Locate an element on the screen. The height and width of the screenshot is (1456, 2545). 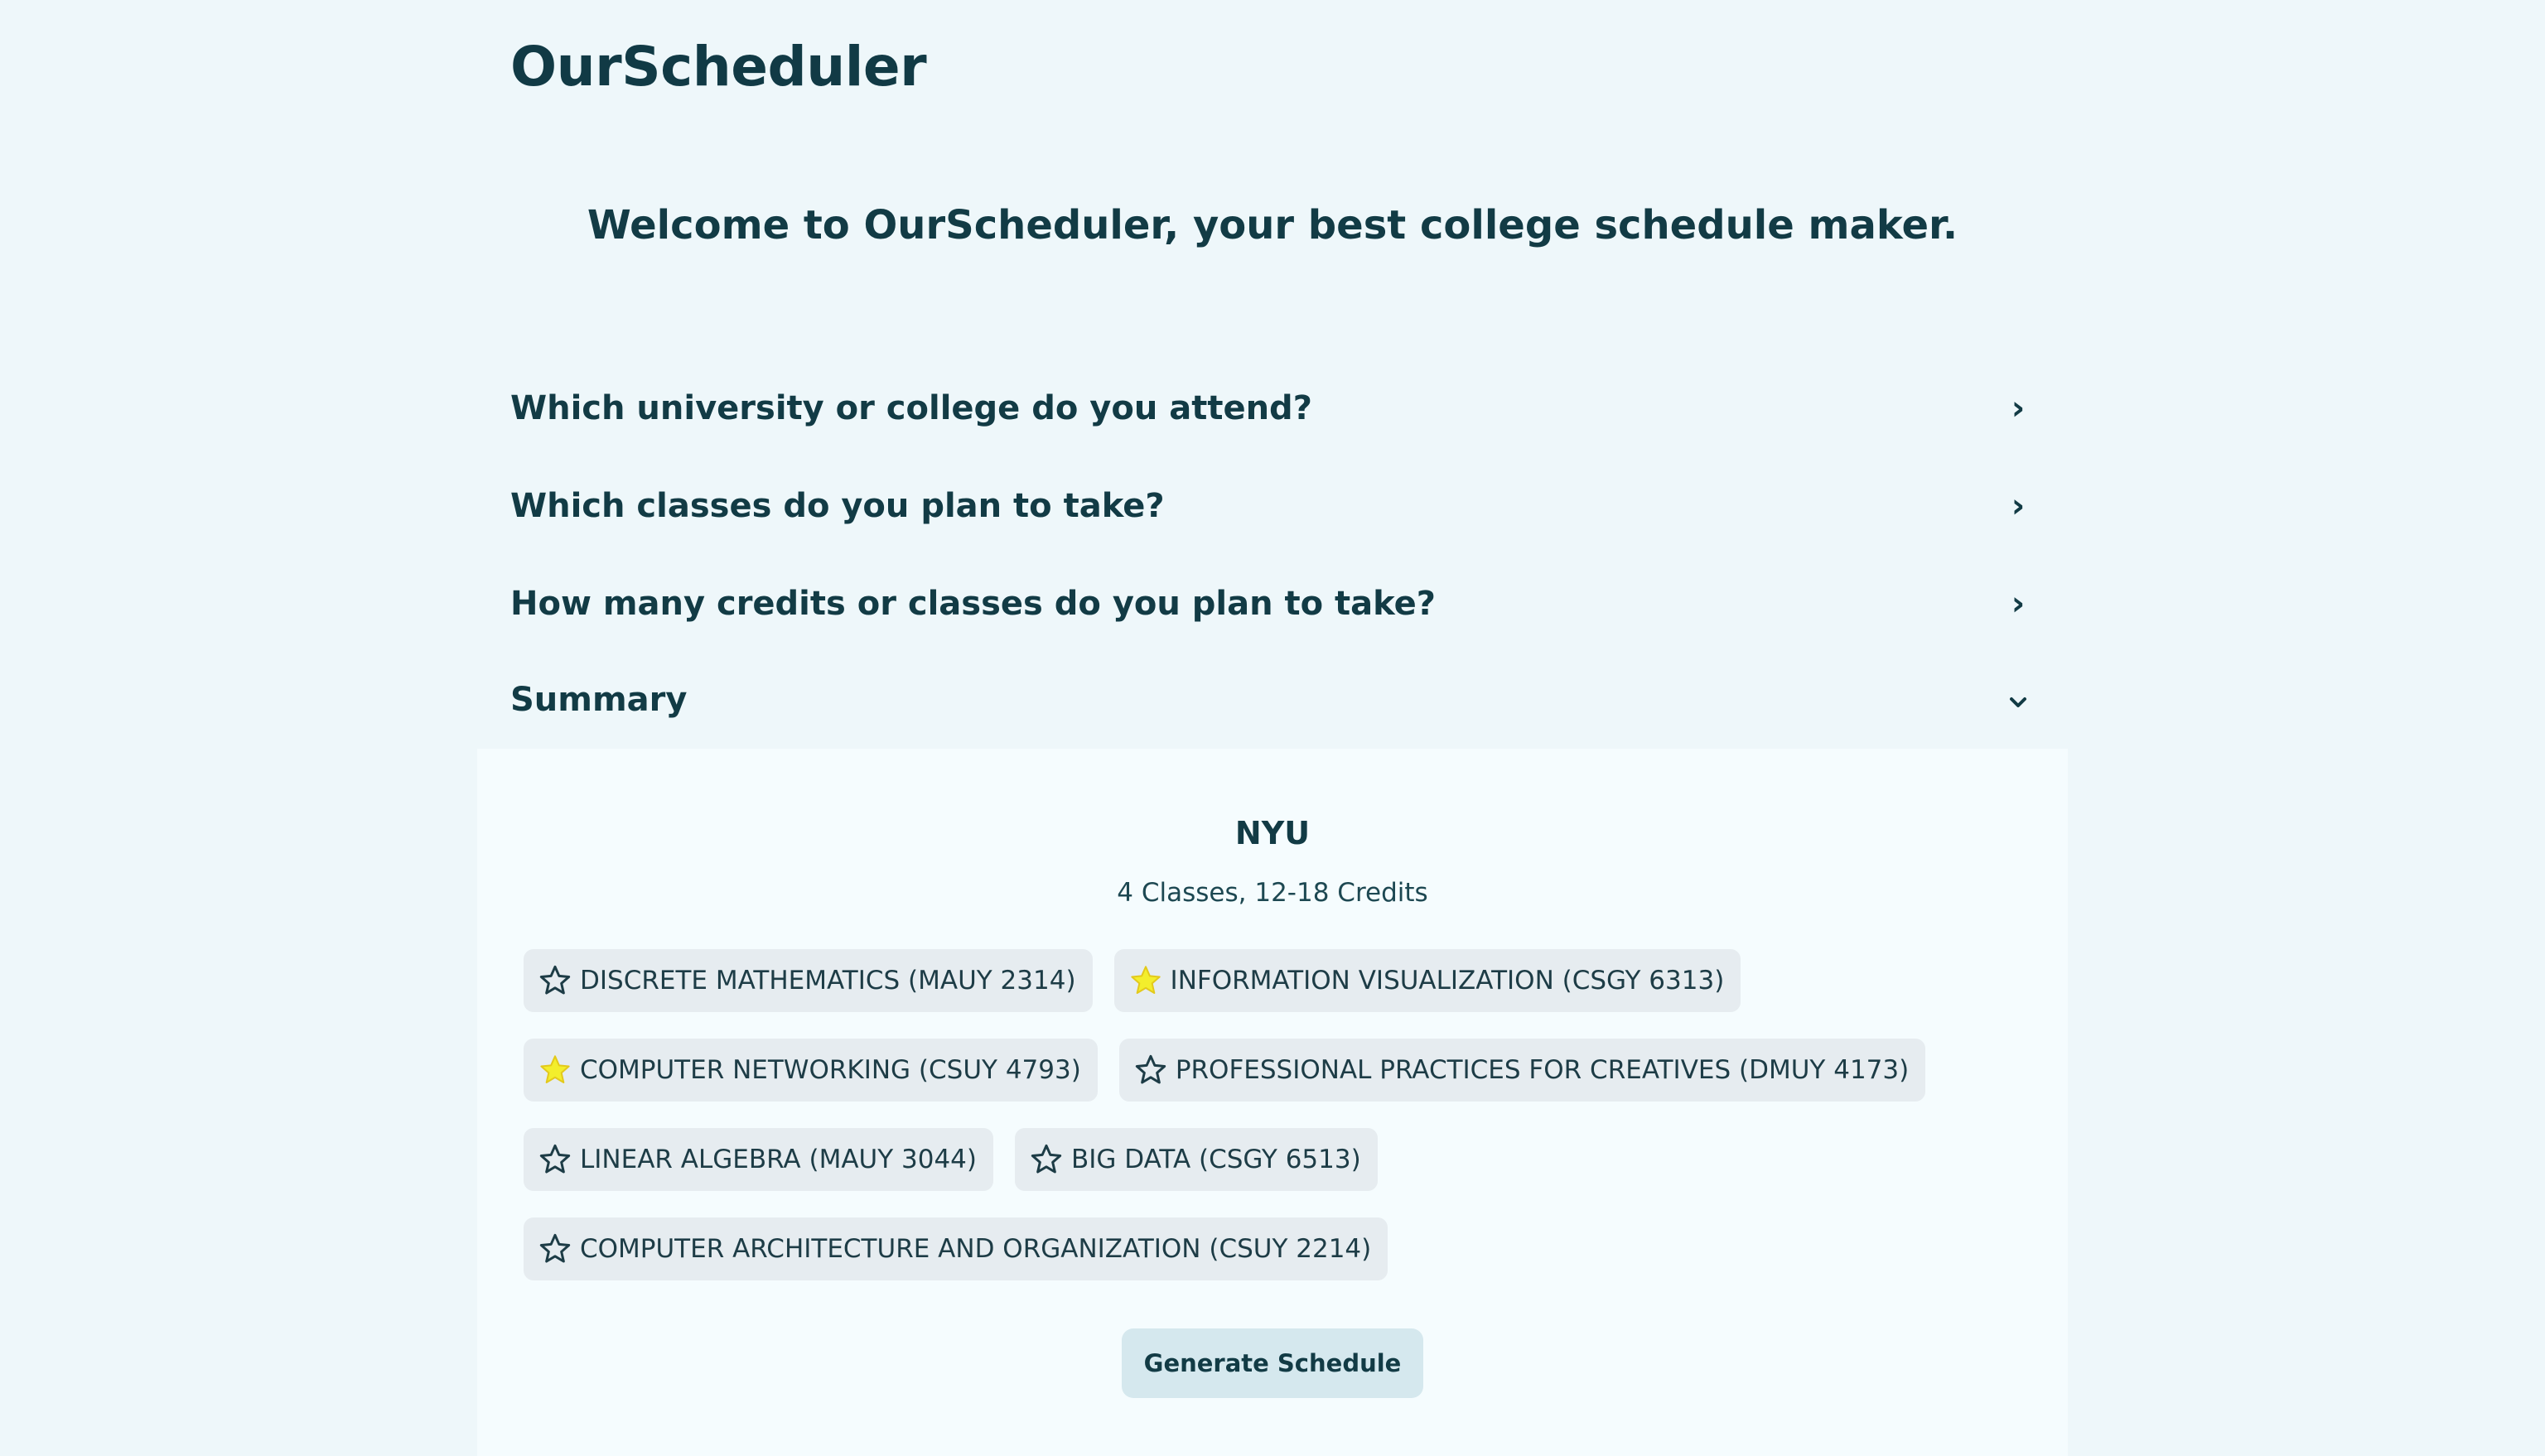
class-chip: COMPUTER NETWORKING (CSUY 4793) is located at coordinates (811, 1070).